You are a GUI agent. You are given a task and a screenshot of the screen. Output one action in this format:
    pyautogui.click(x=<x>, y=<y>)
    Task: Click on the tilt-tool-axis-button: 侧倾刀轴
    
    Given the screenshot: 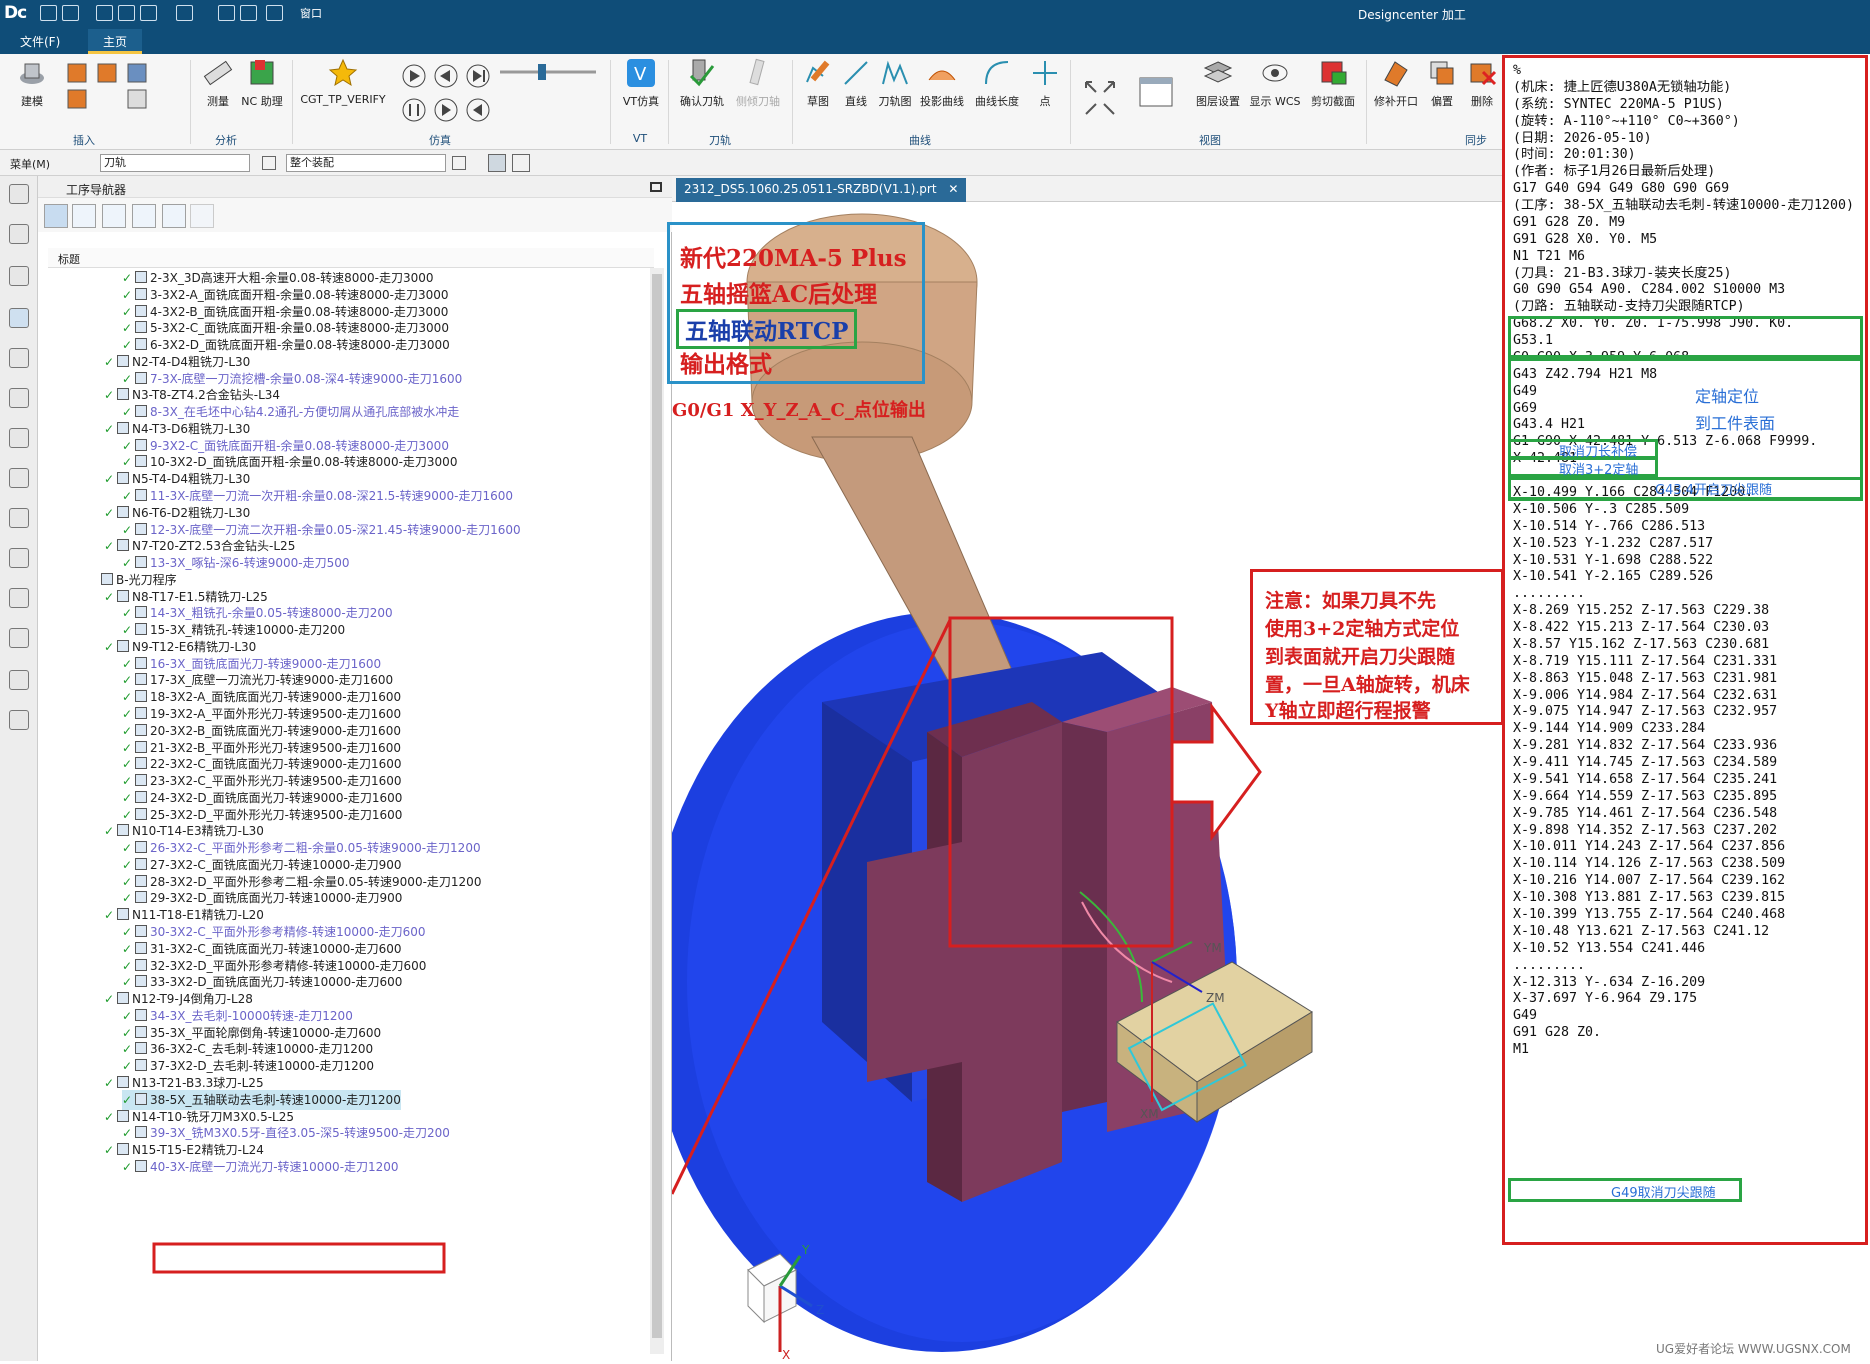 What is the action you would take?
    pyautogui.click(x=758, y=83)
    